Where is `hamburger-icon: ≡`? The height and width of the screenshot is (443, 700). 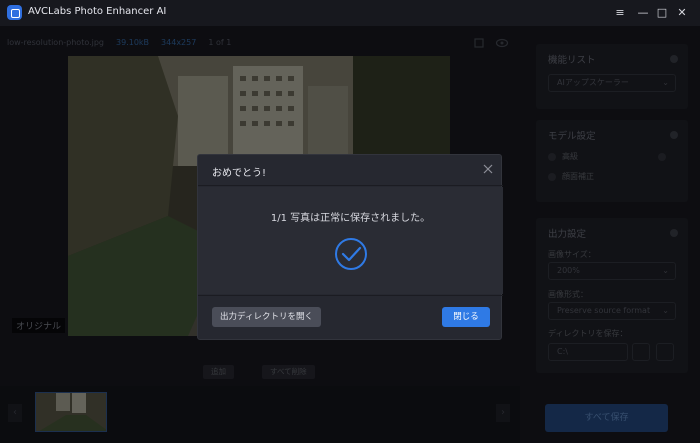 hamburger-icon: ≡ is located at coordinates (620, 13).